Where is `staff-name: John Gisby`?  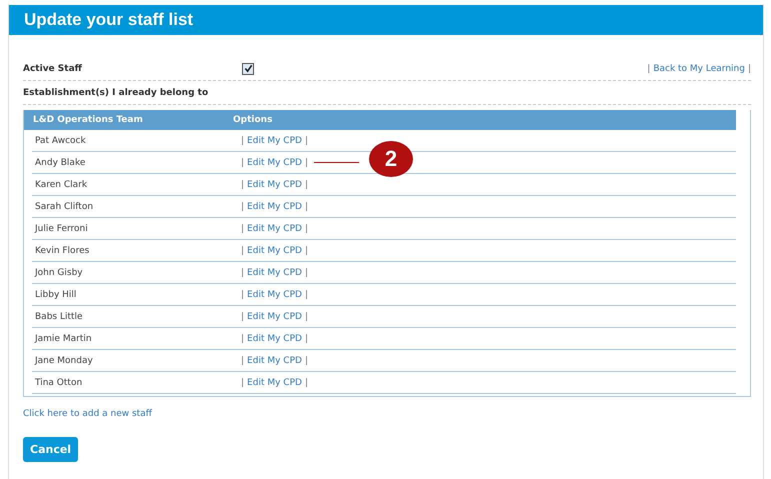 staff-name: John Gisby is located at coordinates (59, 273).